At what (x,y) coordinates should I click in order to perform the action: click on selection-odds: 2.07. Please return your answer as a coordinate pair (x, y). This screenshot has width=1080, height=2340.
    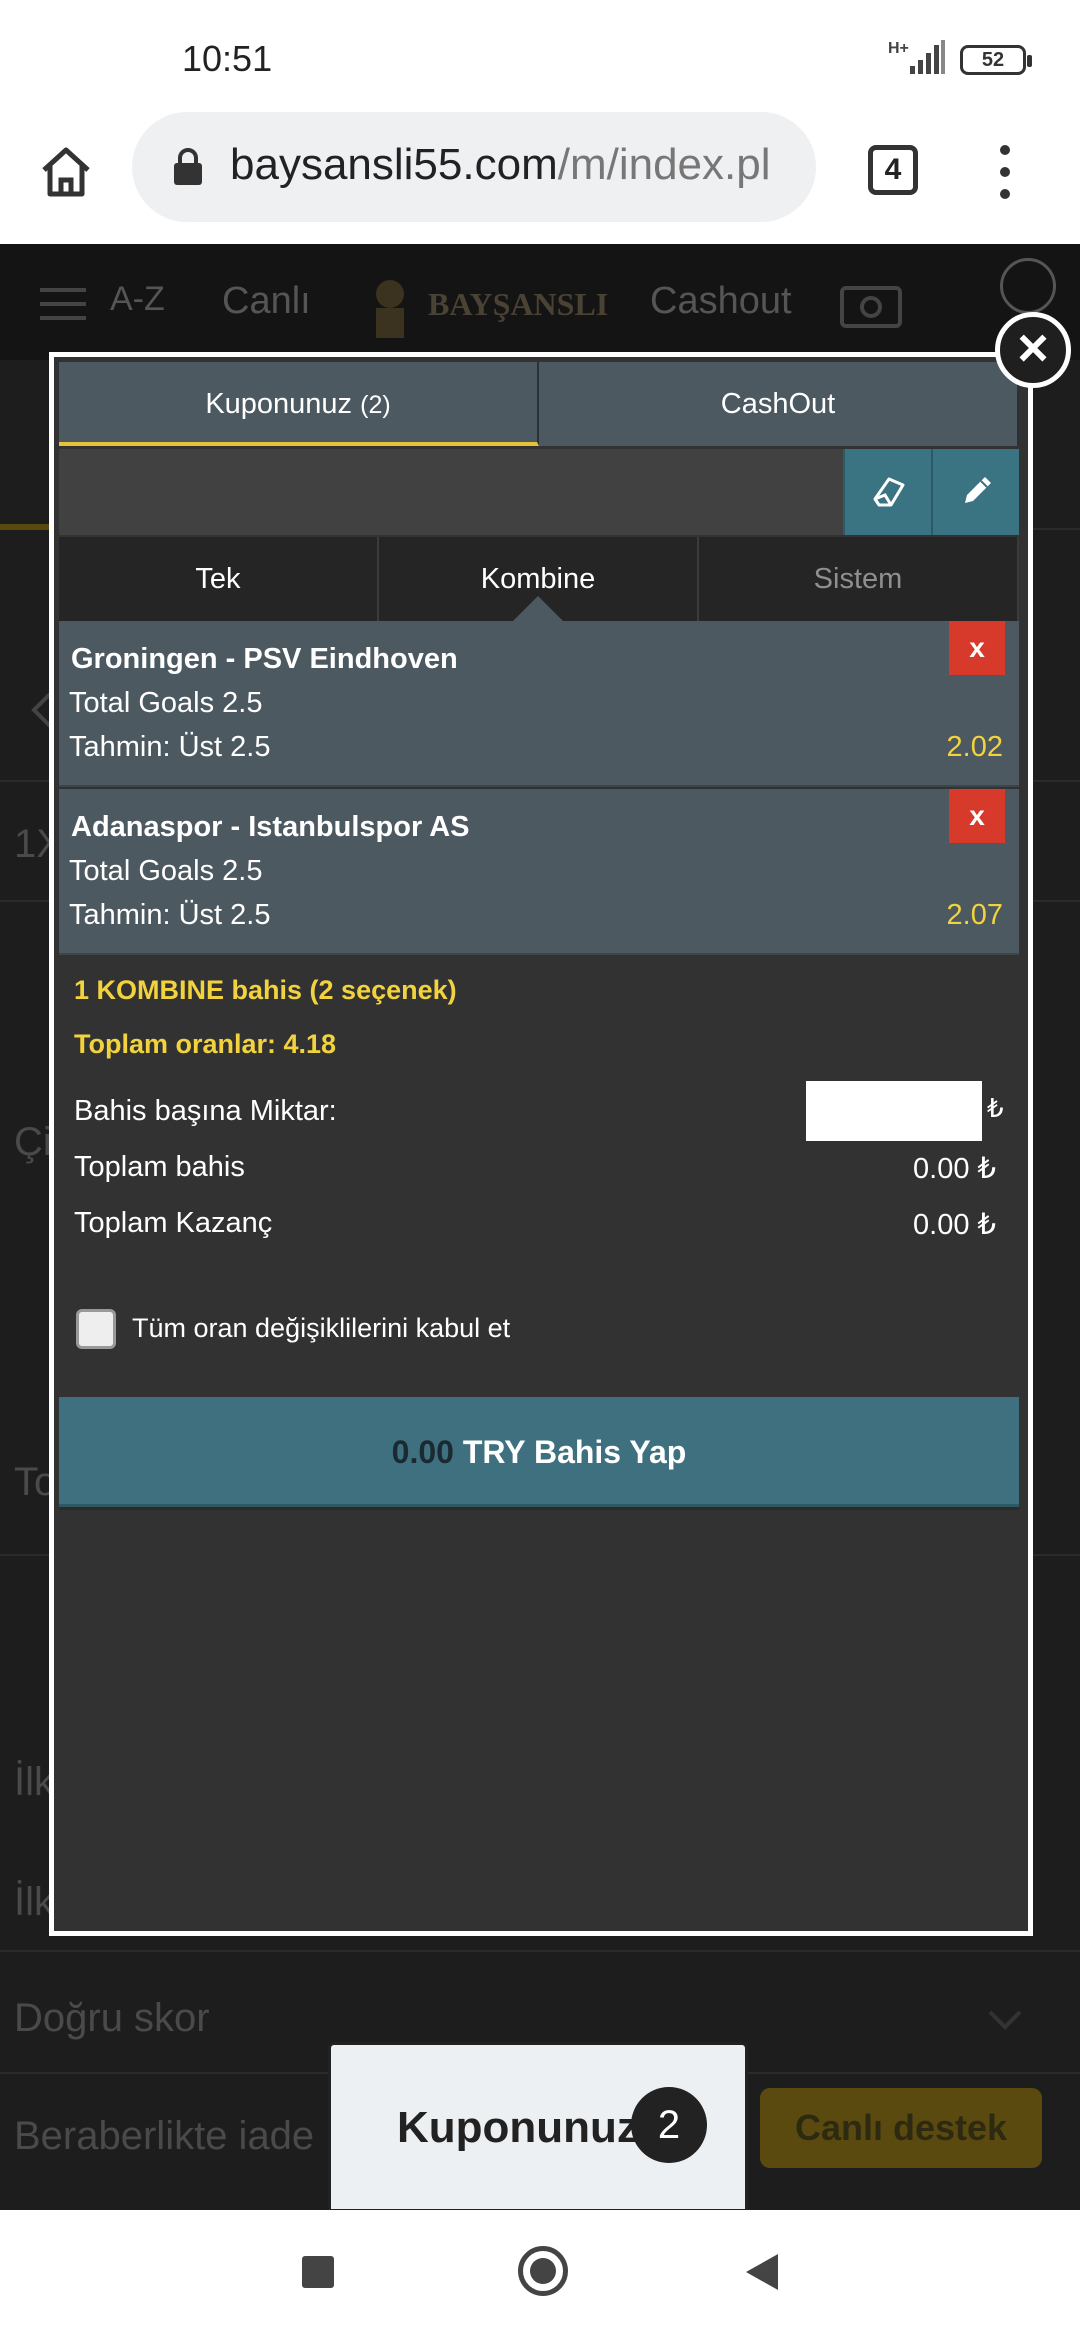
    Looking at the image, I should click on (974, 915).